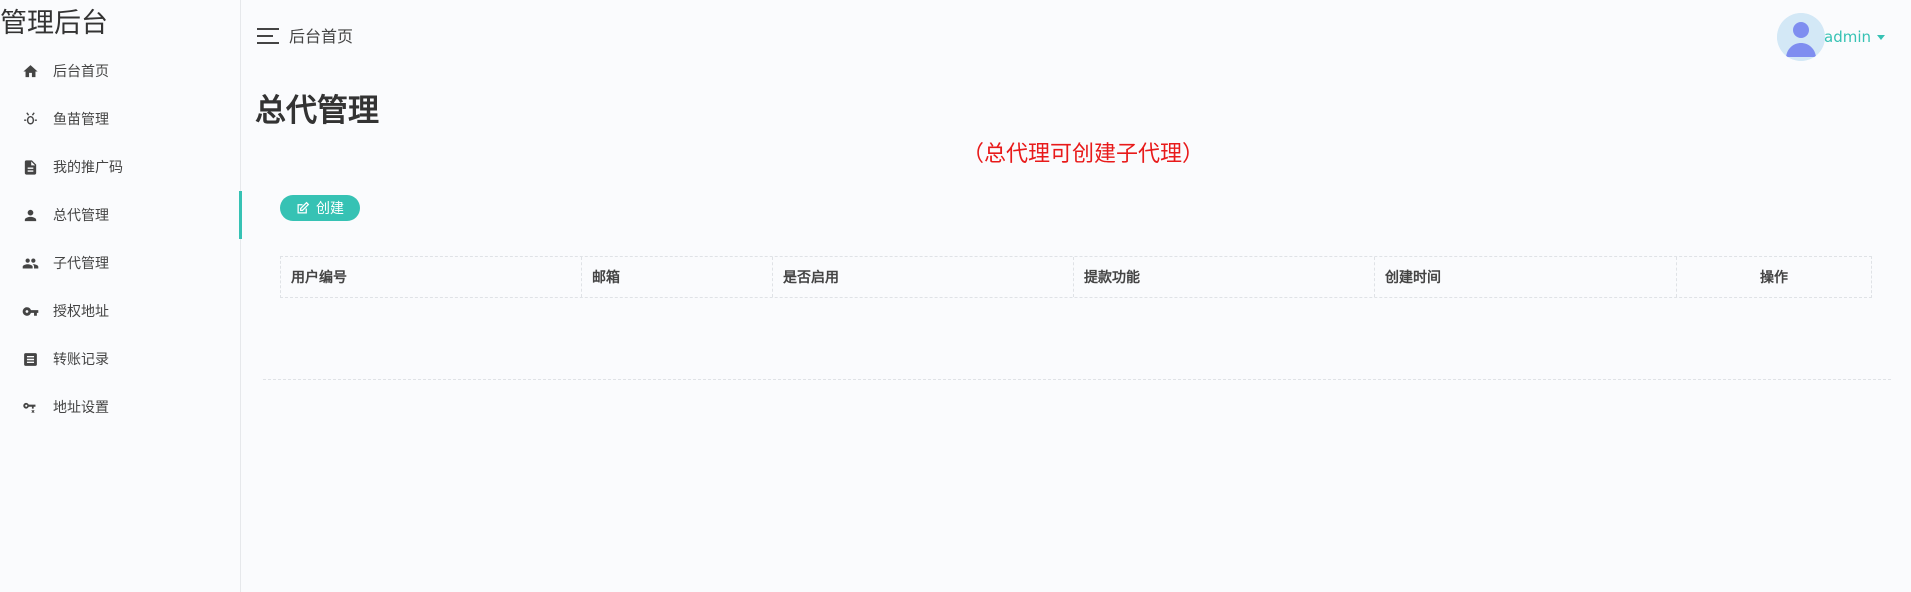 Image resolution: width=1911 pixels, height=592 pixels. What do you see at coordinates (81, 216) in the screenshot?
I see `sidebar-item-label: 总代管理` at bounding box center [81, 216].